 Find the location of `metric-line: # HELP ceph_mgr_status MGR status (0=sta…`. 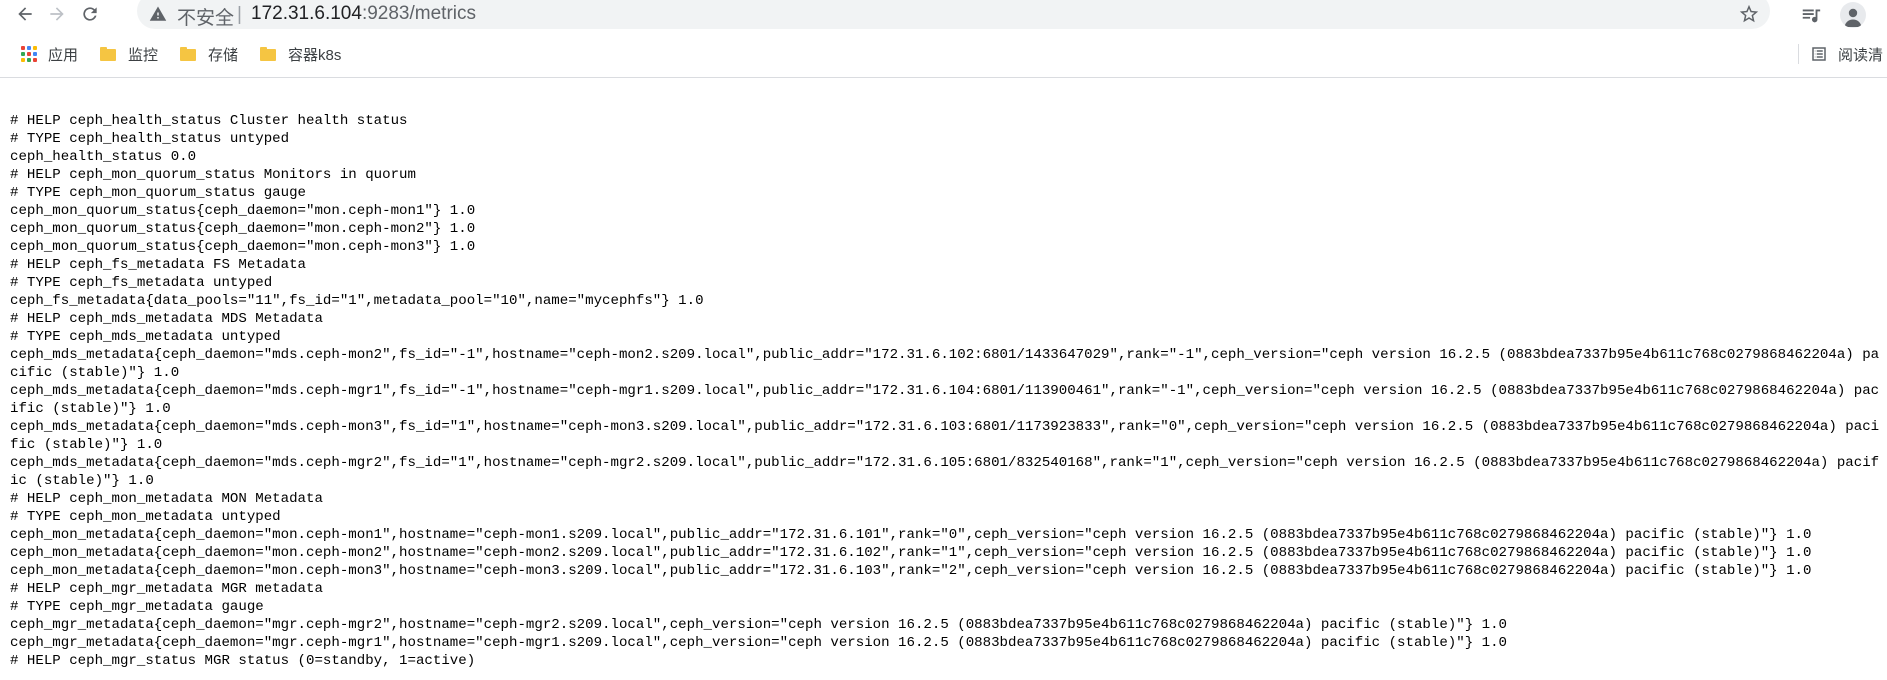

metric-line: # HELP ceph_mgr_status MGR status (0=sta… is located at coordinates (243, 661).